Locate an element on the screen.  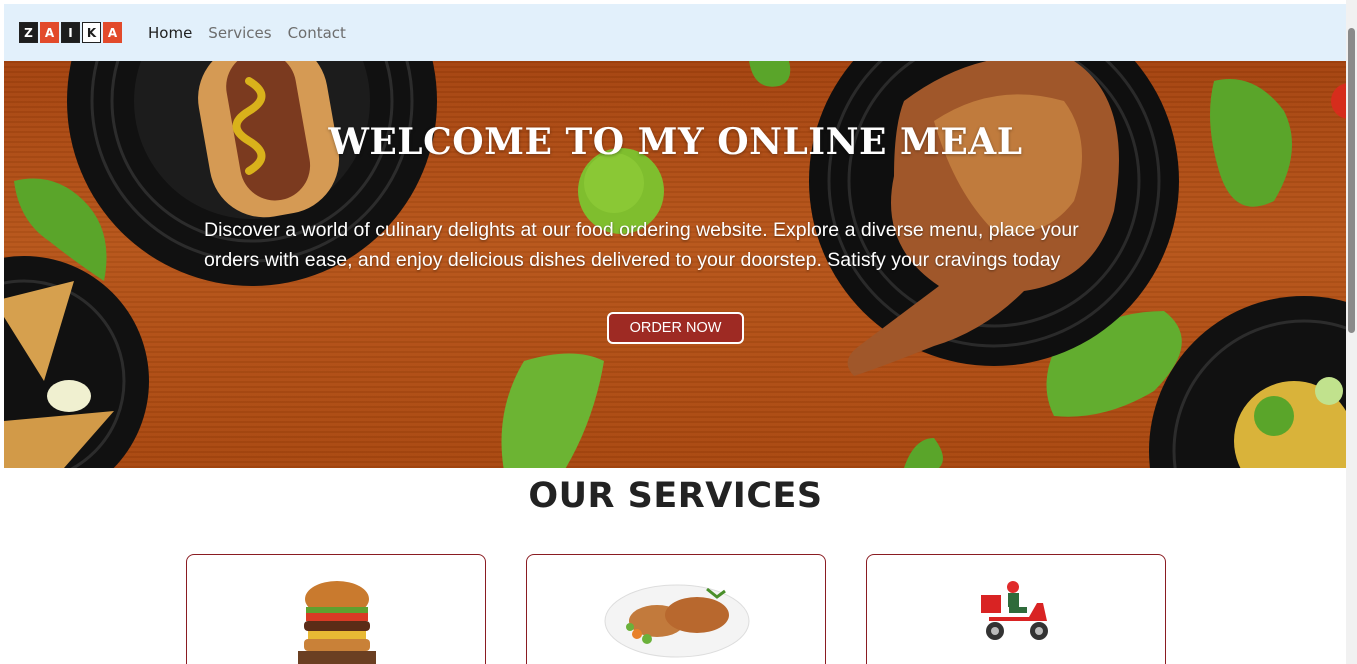
site-logo: Z A I K A is located at coordinates (70, 32).